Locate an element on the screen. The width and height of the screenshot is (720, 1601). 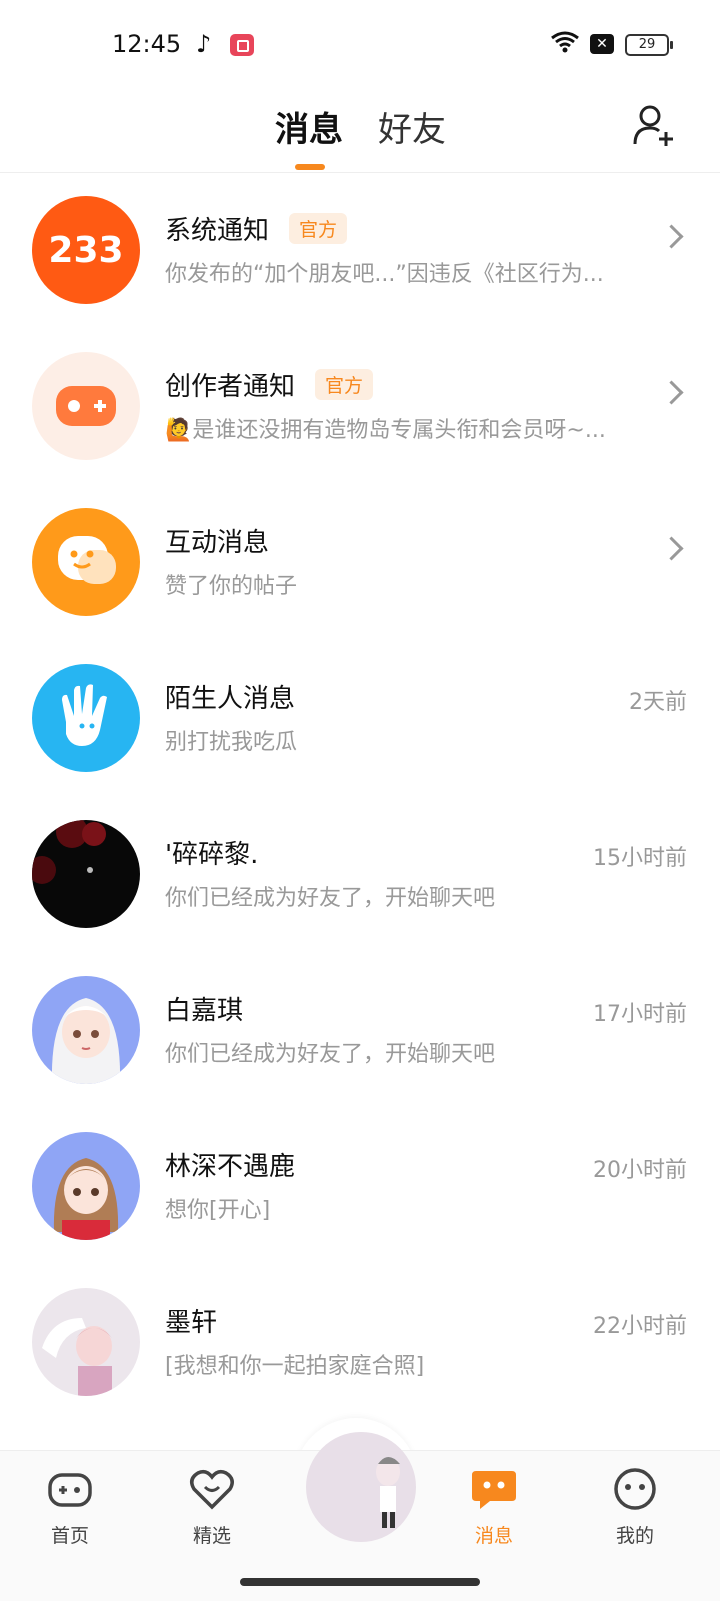
233-logo-icon: 233 is located at coordinates (86, 250).